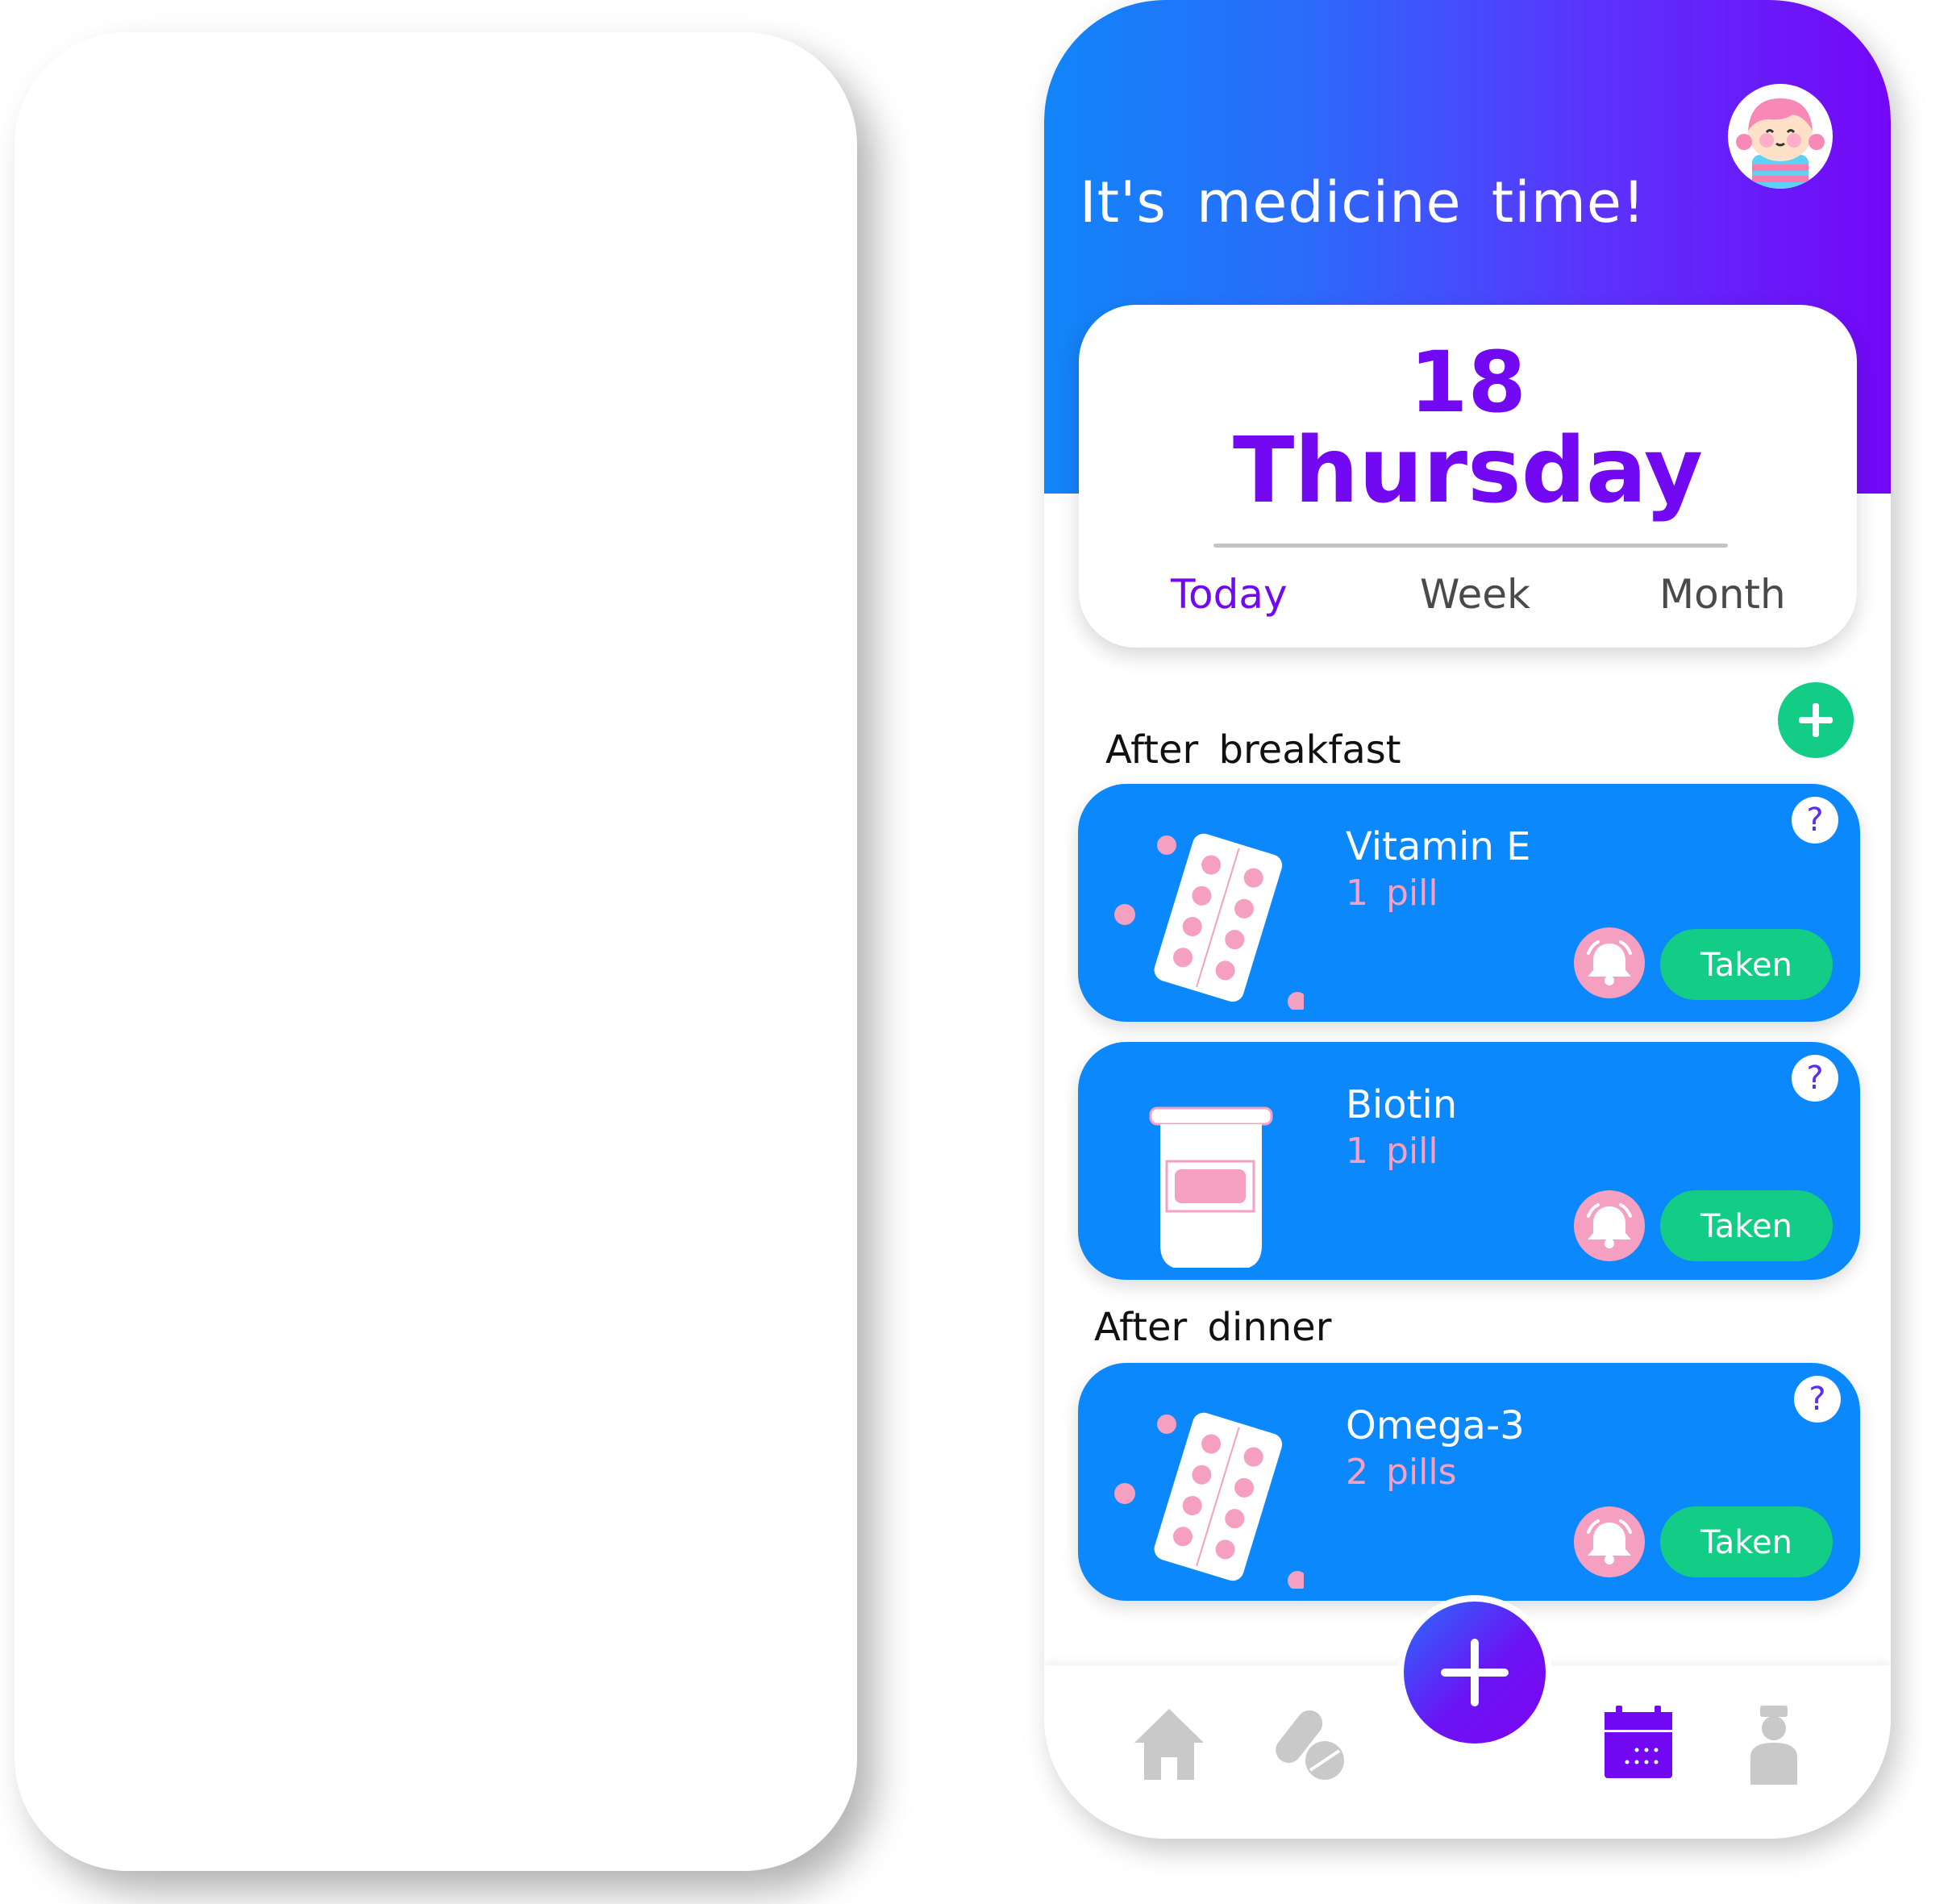 The width and height of the screenshot is (1948, 1904). I want to click on girl-avatar-icon, so click(1780, 143).